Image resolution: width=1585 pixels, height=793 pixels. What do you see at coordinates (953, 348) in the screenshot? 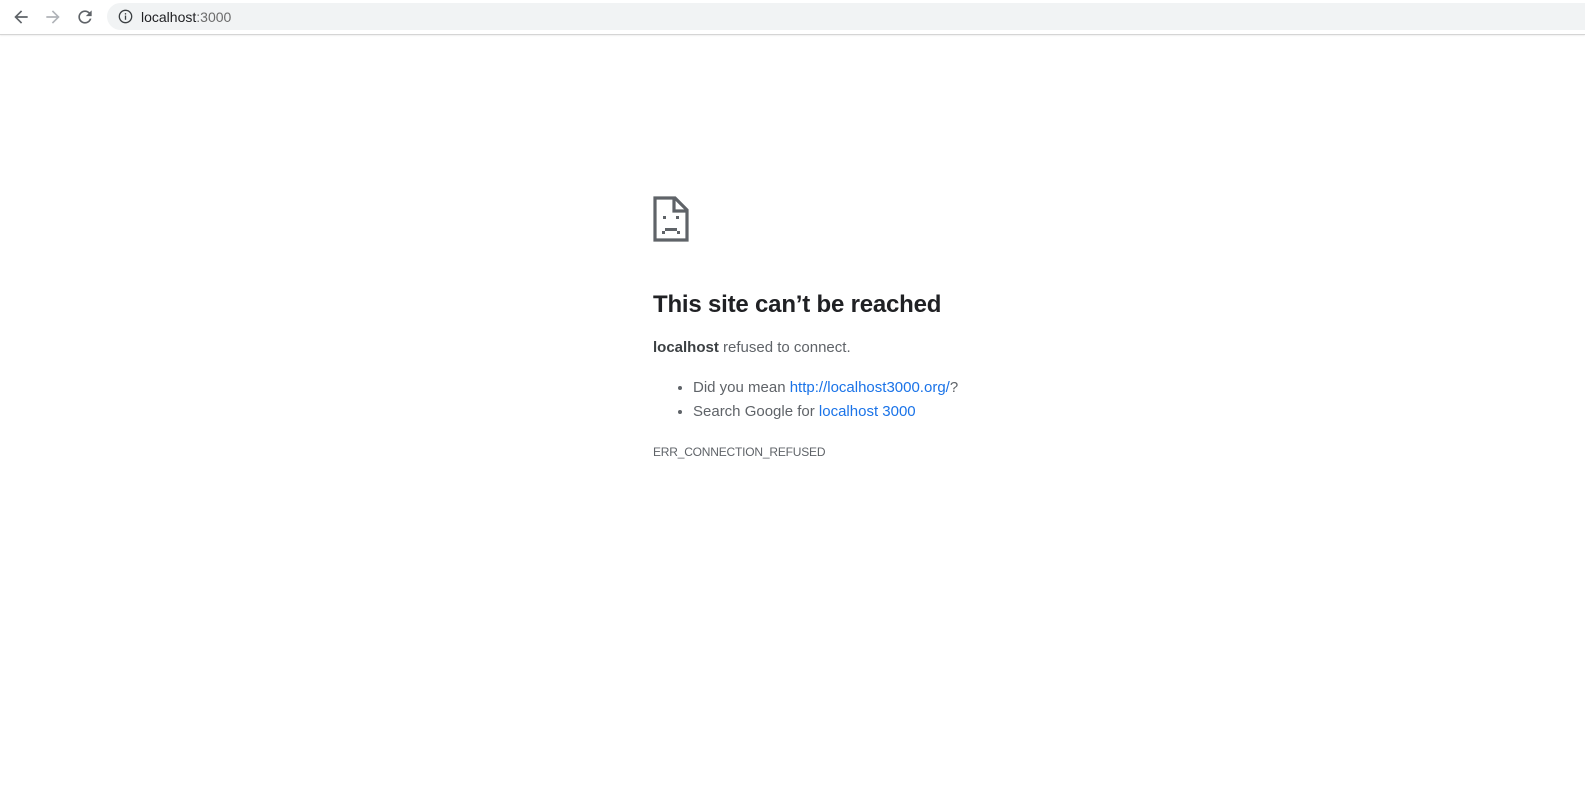
I see `error-description: localhost refused to connect.` at bounding box center [953, 348].